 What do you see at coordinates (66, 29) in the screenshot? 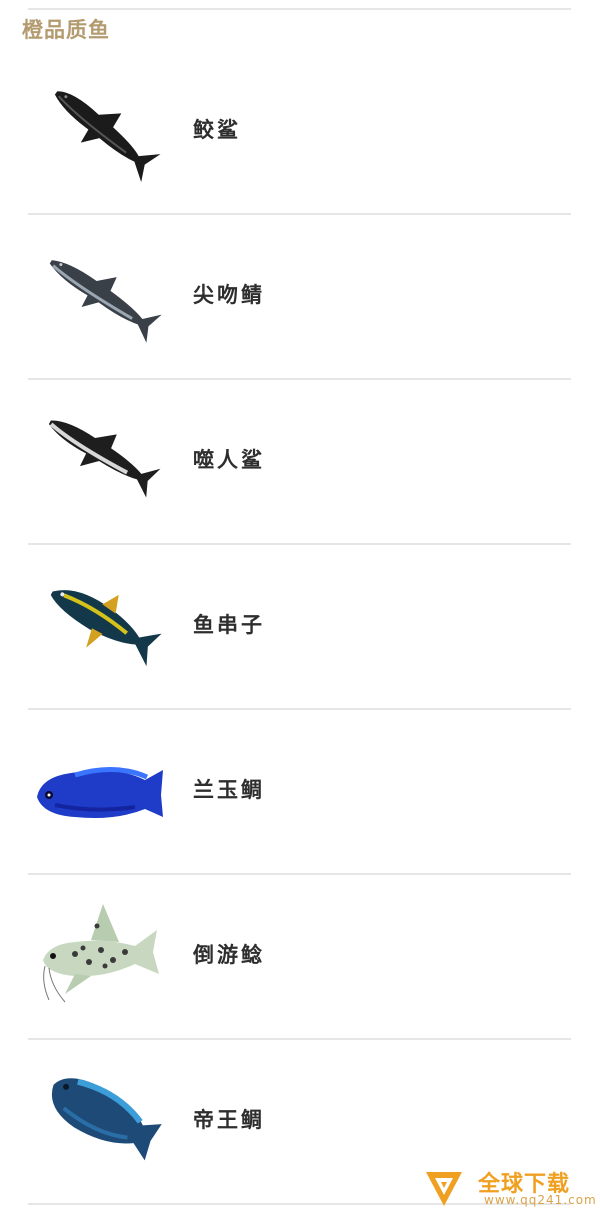
I see `section-title: 橙品质鱼` at bounding box center [66, 29].